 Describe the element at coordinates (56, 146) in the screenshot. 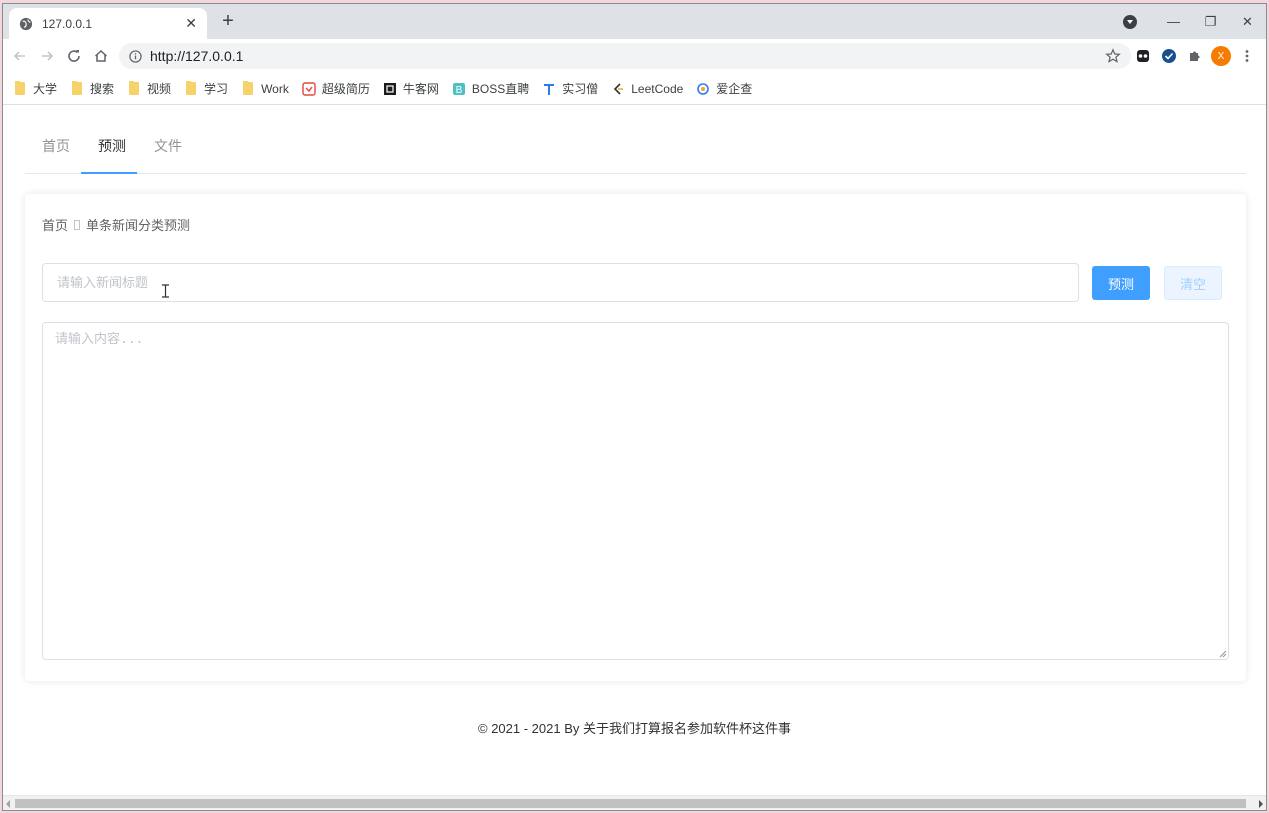

I see `tab-home: 首页` at that location.